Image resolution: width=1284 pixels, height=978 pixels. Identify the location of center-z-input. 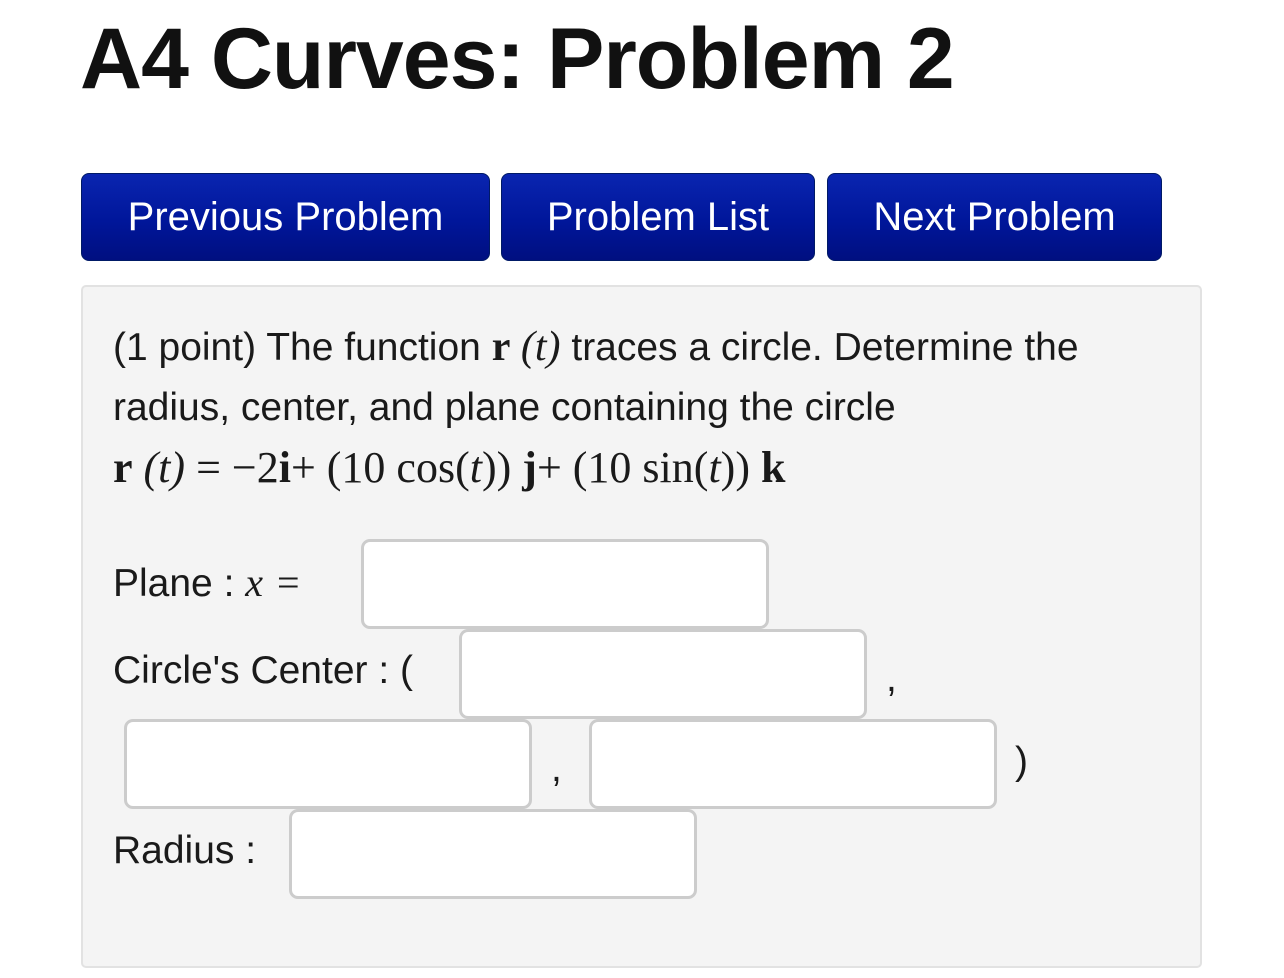
(793, 764).